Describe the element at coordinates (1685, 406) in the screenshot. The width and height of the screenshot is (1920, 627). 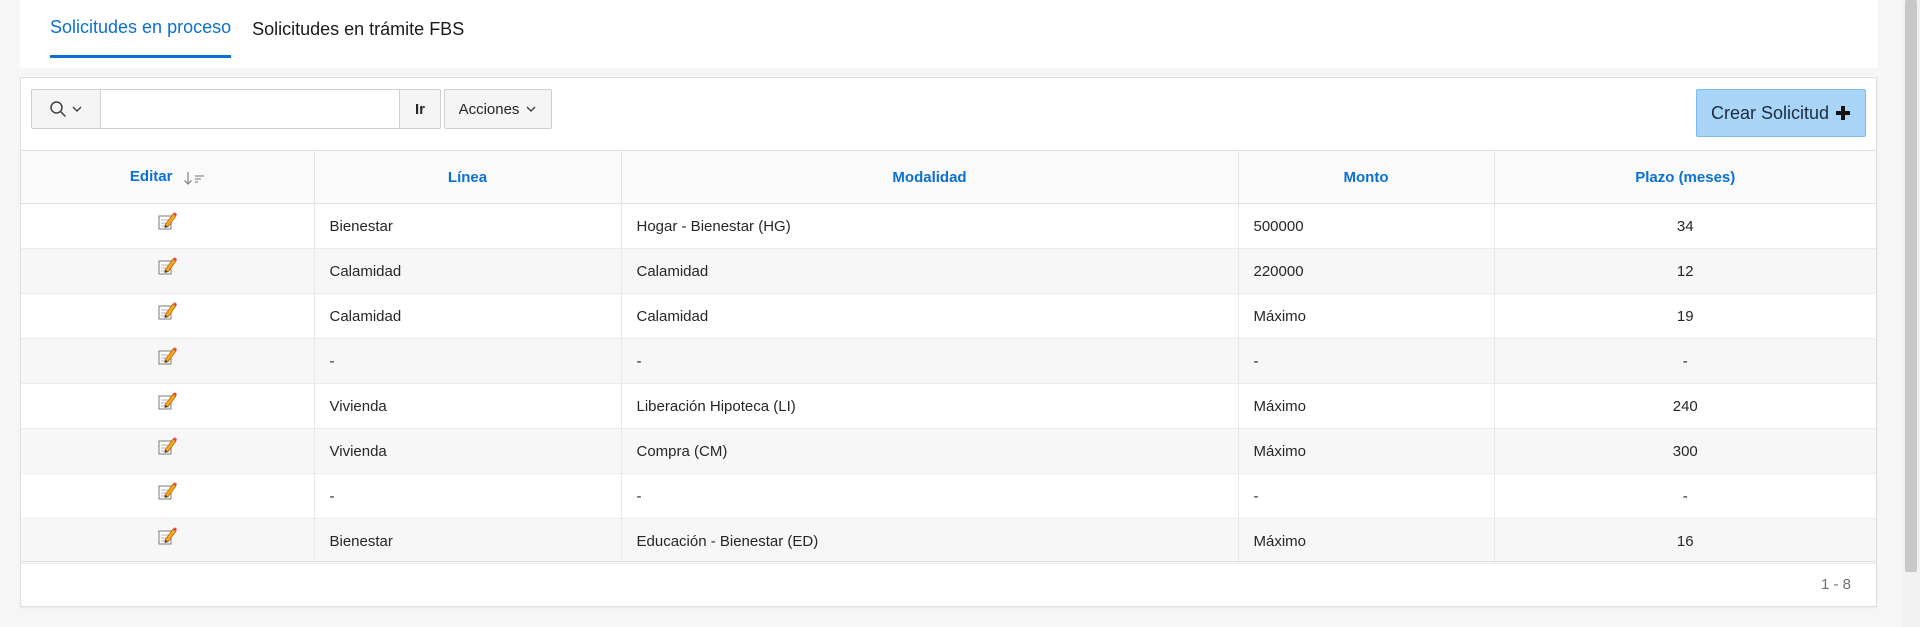
I see `cell-plazo: 240` at that location.